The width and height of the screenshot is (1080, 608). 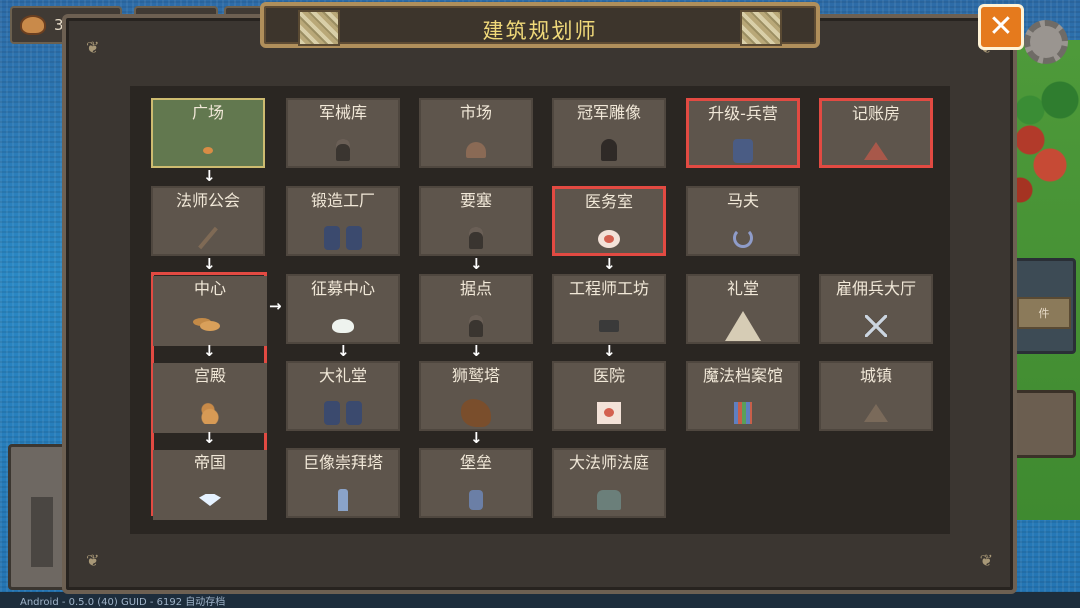 What do you see at coordinates (608, 375) in the screenshot?
I see `building-label: 医院` at bounding box center [608, 375].